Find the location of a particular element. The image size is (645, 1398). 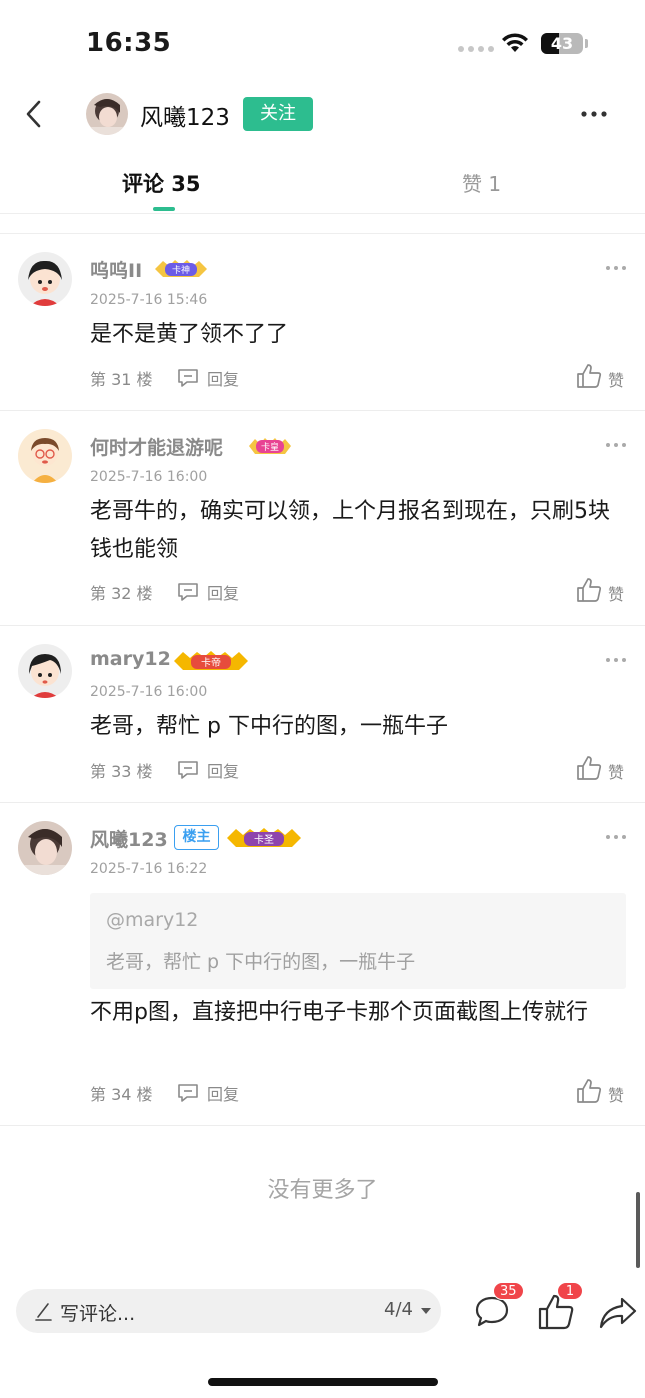

comment-footer: 第 31 楼 回复 赞 is located at coordinates (360, 378).